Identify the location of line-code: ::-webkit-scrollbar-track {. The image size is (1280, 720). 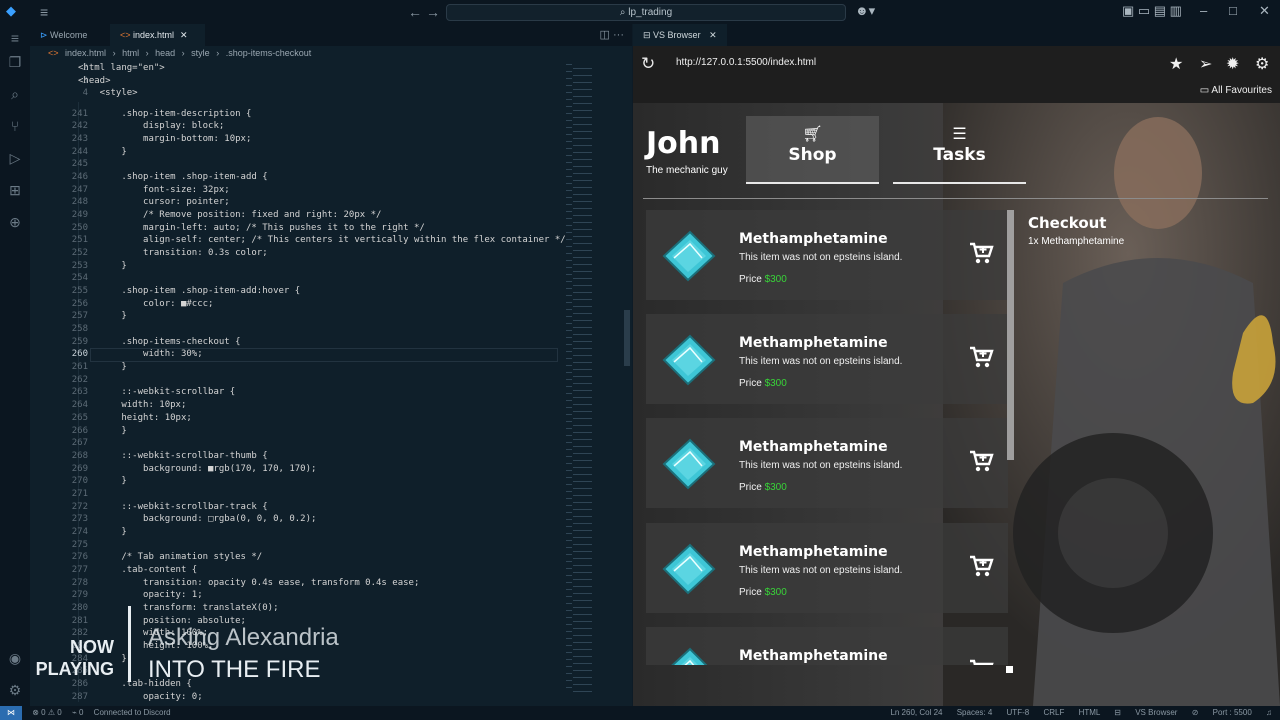
(173, 506).